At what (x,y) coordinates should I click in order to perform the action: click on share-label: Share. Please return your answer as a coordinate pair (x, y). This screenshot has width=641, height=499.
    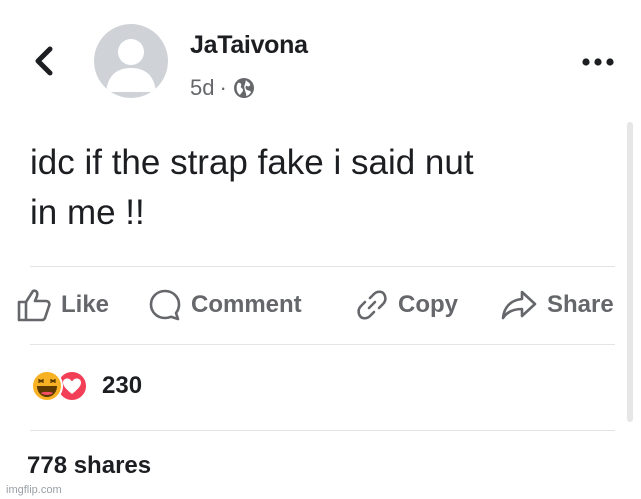
    Looking at the image, I should click on (580, 304).